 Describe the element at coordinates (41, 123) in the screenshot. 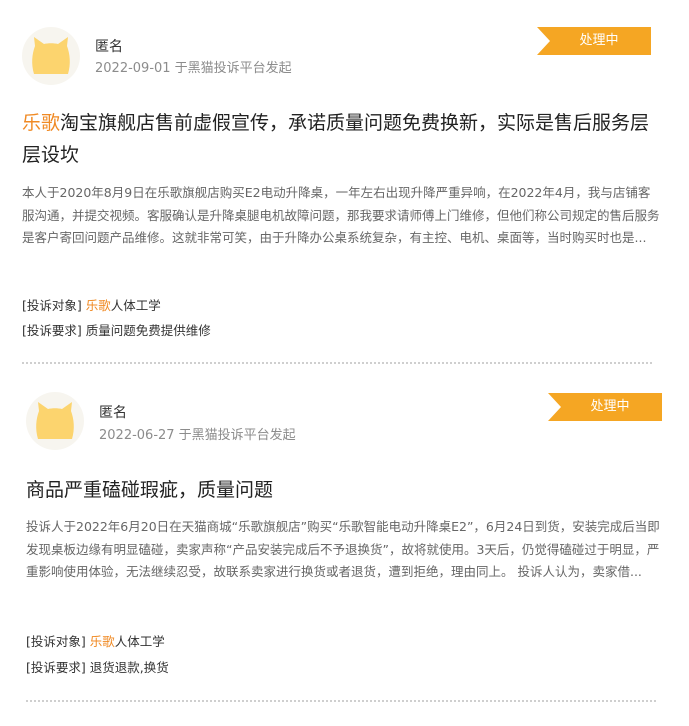

I see `title-brand: 乐歌` at that location.